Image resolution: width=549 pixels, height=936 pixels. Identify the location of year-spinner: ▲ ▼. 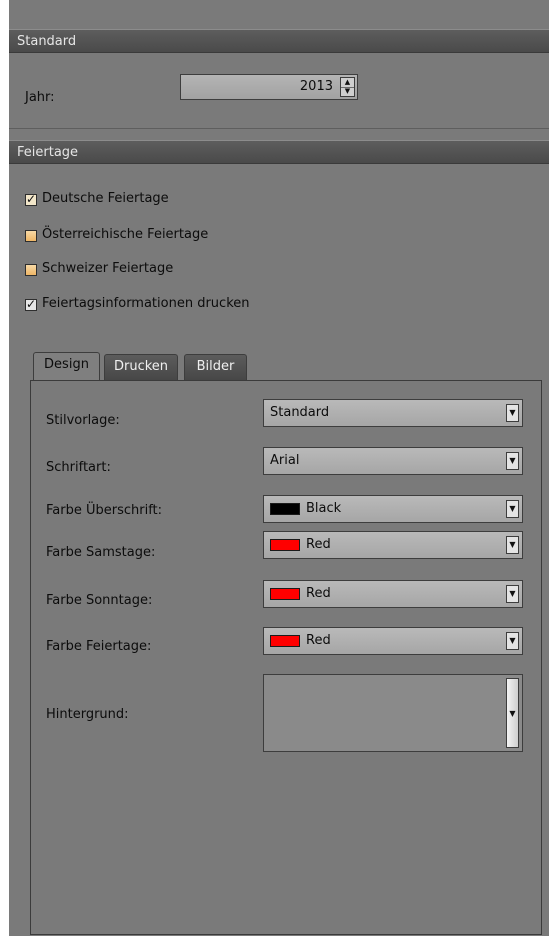
(347, 87).